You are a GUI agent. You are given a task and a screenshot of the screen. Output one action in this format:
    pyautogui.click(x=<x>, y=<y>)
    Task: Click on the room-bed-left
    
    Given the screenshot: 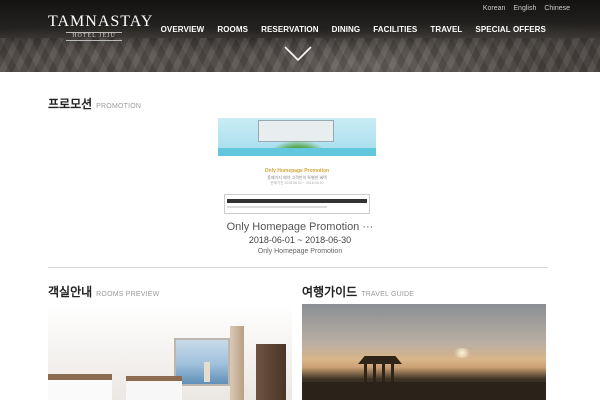 What is the action you would take?
    pyautogui.click(x=80, y=387)
    